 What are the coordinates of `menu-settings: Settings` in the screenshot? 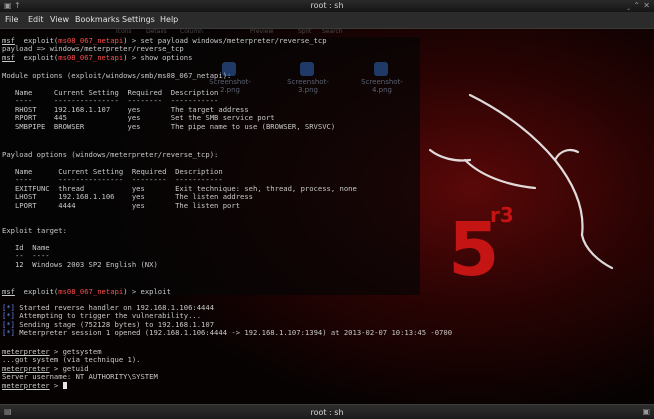 It's located at (138, 19).